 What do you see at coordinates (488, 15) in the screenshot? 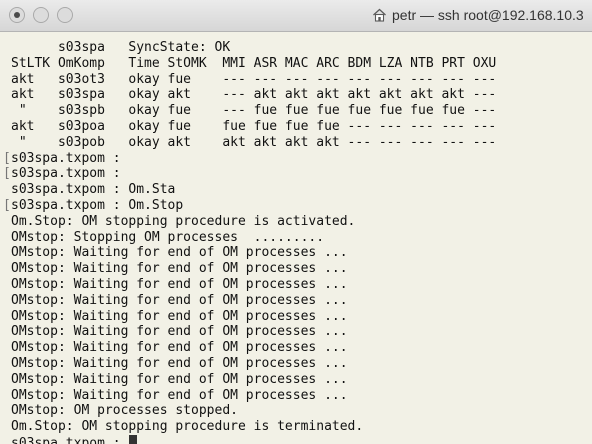
I see `window-title-text: petr — ssh root@192.168.10.3` at bounding box center [488, 15].